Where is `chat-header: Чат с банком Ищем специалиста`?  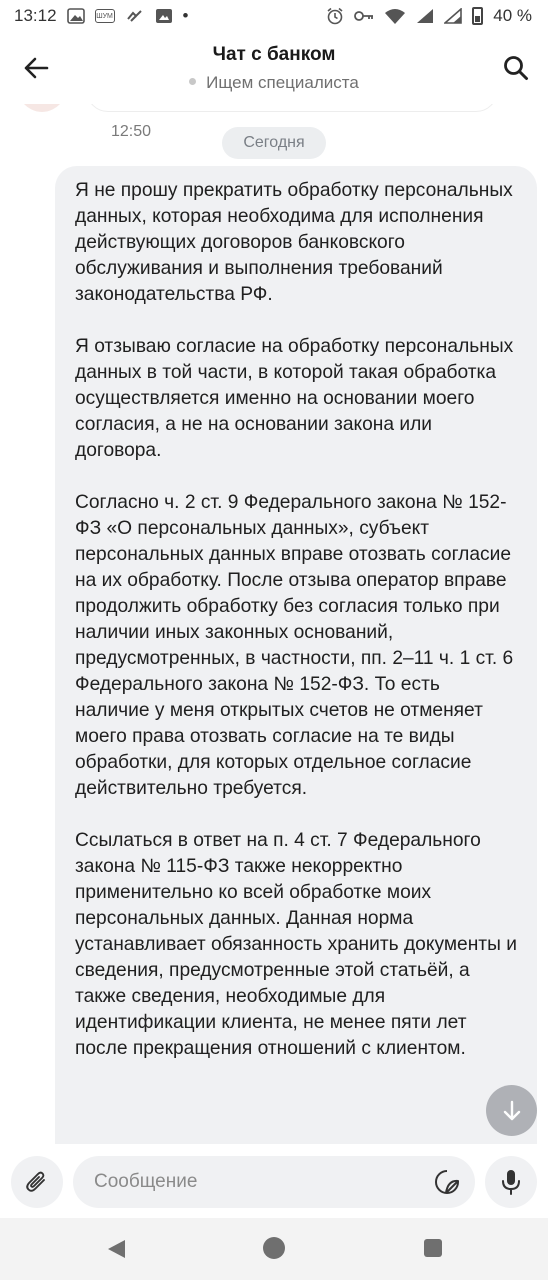
chat-header: Чат с банком Ищем специалиста is located at coordinates (274, 68).